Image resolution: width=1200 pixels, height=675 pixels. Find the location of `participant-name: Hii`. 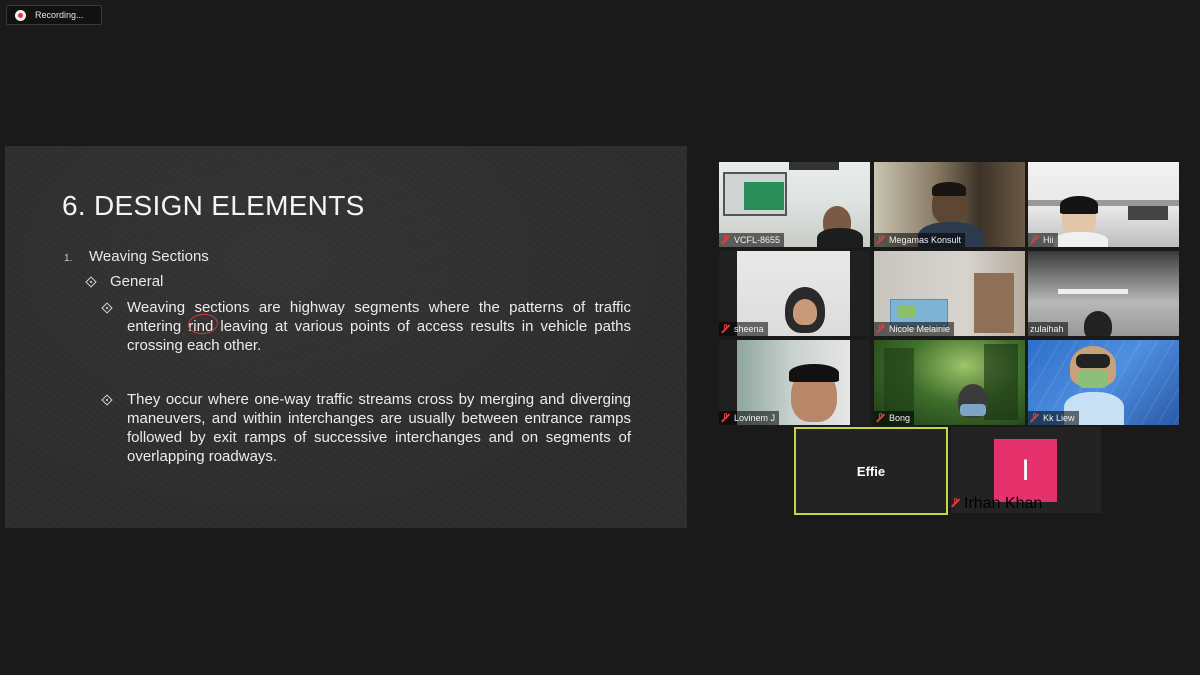

participant-name: Hii is located at coordinates (1048, 240).